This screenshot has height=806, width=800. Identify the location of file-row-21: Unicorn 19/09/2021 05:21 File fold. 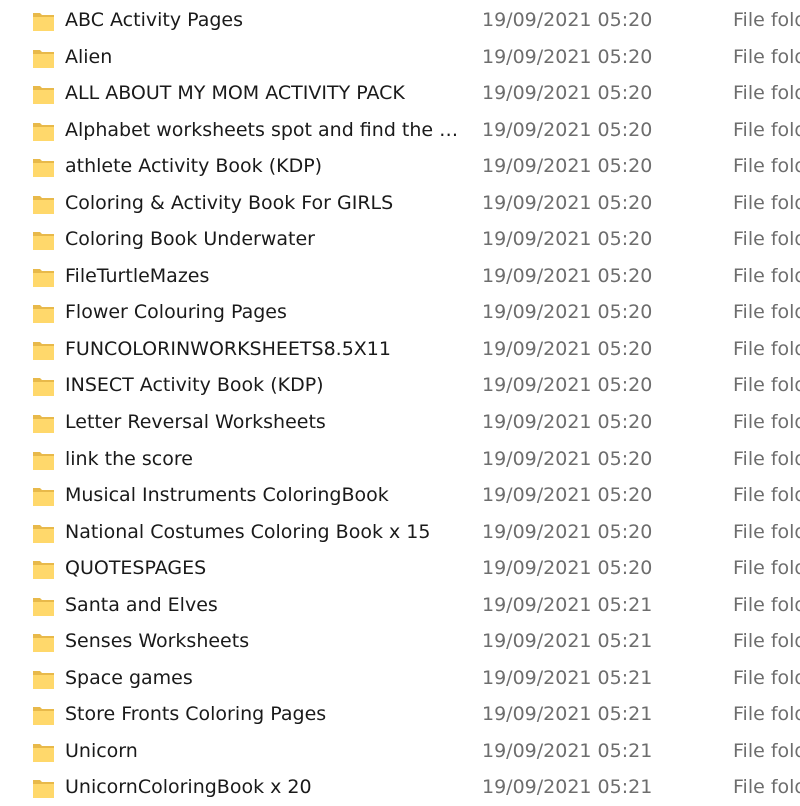
(400, 751).